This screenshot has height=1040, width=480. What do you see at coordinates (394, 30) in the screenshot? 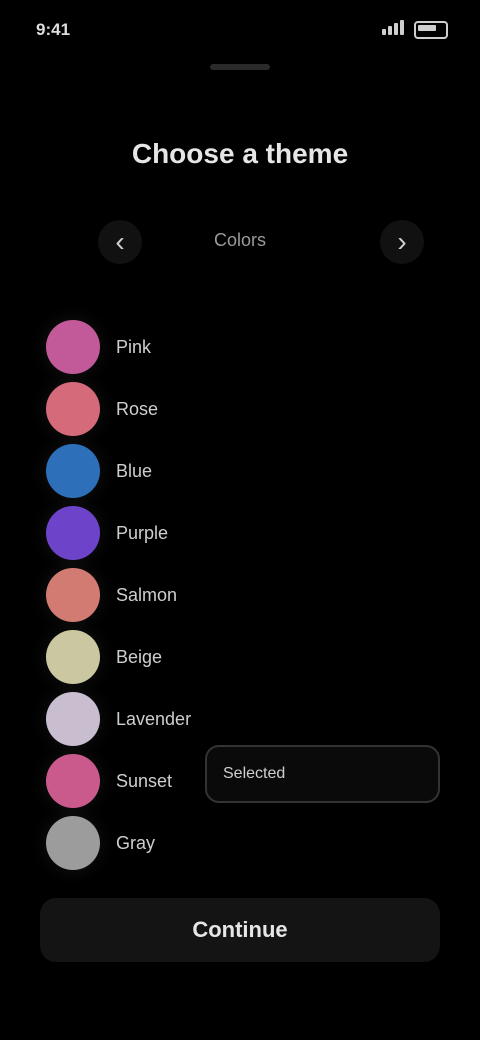
I see `signal-icon` at bounding box center [394, 30].